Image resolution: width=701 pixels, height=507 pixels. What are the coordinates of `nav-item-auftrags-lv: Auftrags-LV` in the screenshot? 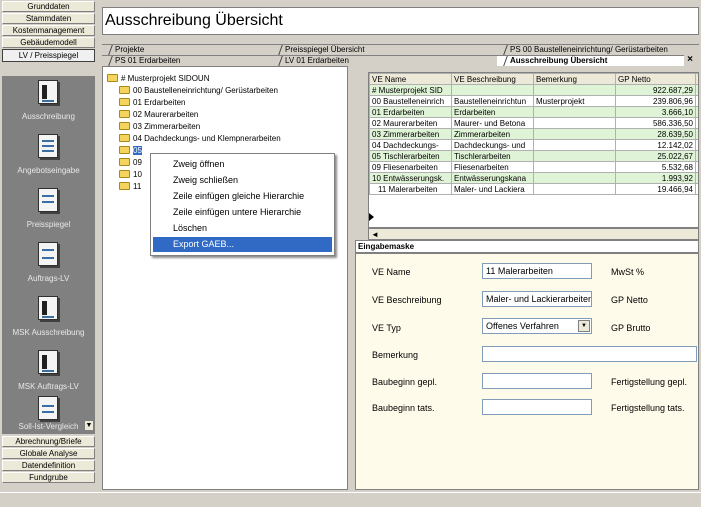 It's located at (48, 269).